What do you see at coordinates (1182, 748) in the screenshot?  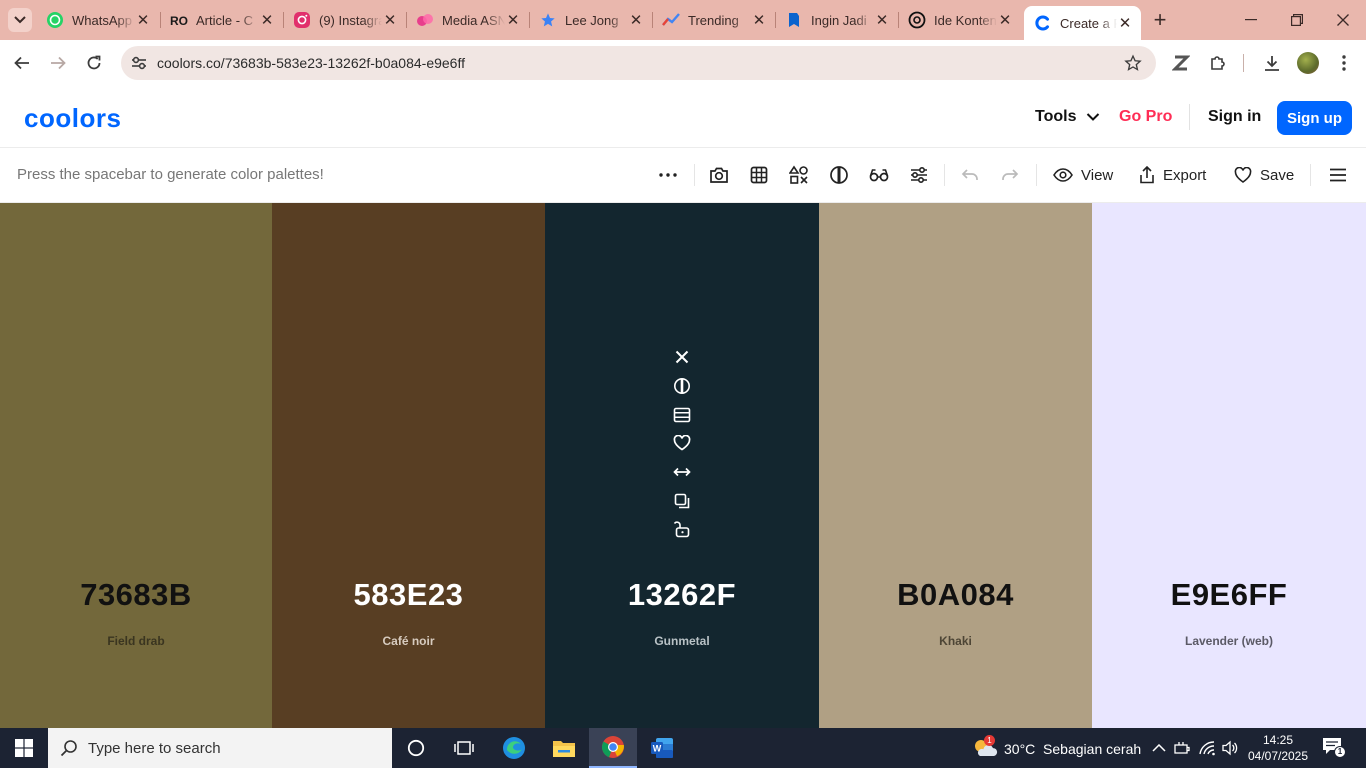 I see `battery-plug-icon` at bounding box center [1182, 748].